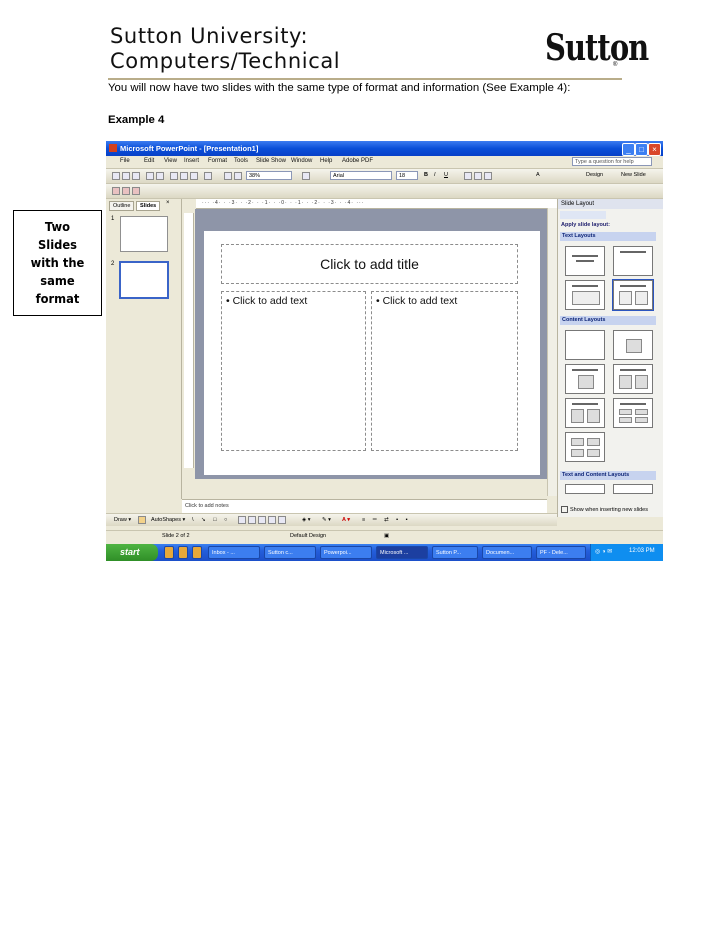 Image resolution: width=728 pixels, height=942 pixels. I want to click on task-pane-header: Slide Layout, so click(610, 204).